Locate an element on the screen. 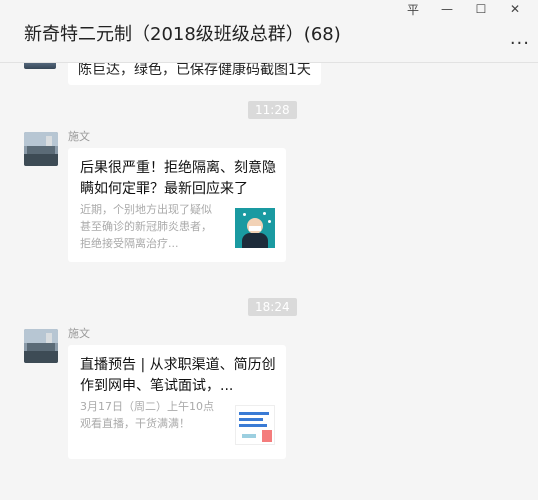 This screenshot has width=538, height=500. close-icon: ✕ is located at coordinates (515, 9).